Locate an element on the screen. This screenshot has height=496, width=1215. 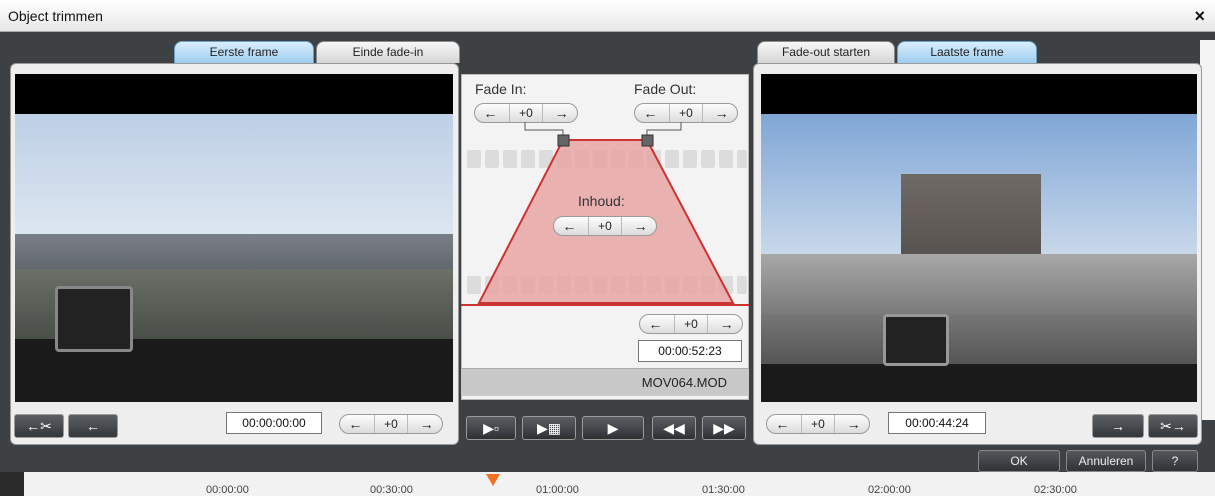
rewind-button: ◀◀ is located at coordinates (674, 428).